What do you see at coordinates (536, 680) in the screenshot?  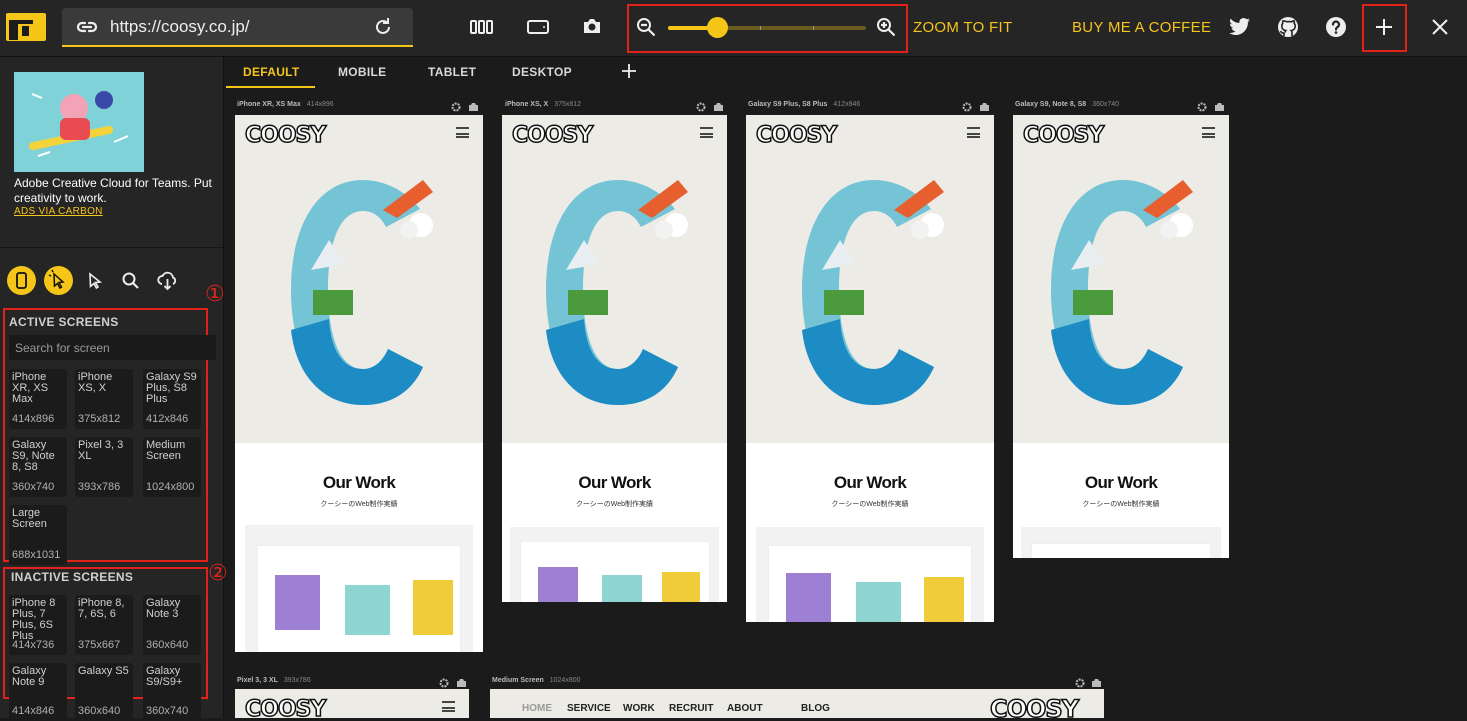 I see `preview-label: Medium Screen 1024x800` at bounding box center [536, 680].